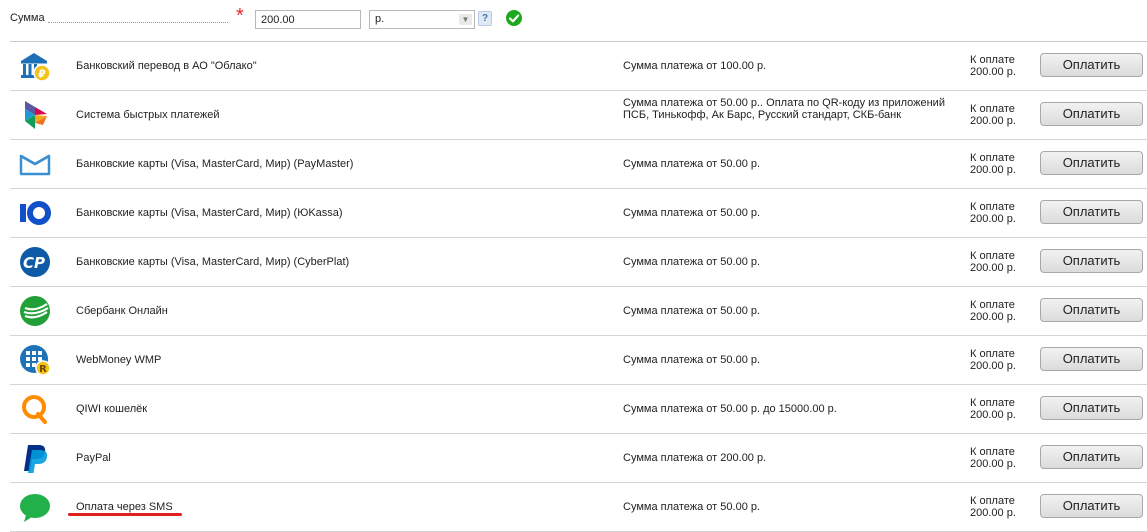 This screenshot has height=532, width=1147. Describe the element at coordinates (730, 409) in the screenshot. I see `method-description: Сумма платежа от 50.00 р. до 15000.00 р.` at that location.